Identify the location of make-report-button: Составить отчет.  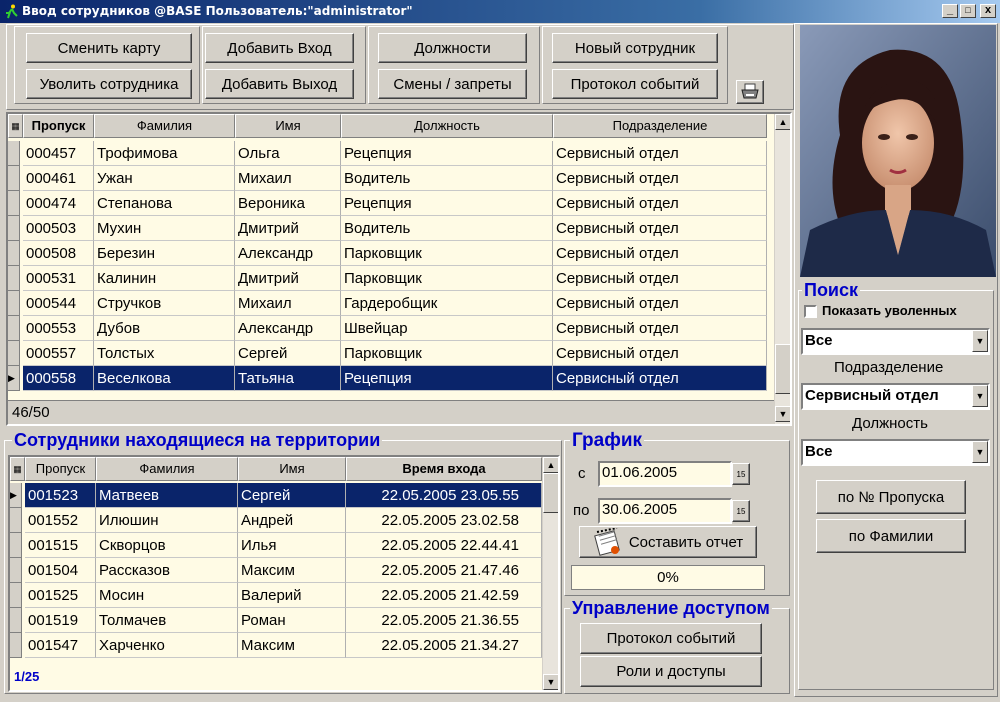
(668, 542).